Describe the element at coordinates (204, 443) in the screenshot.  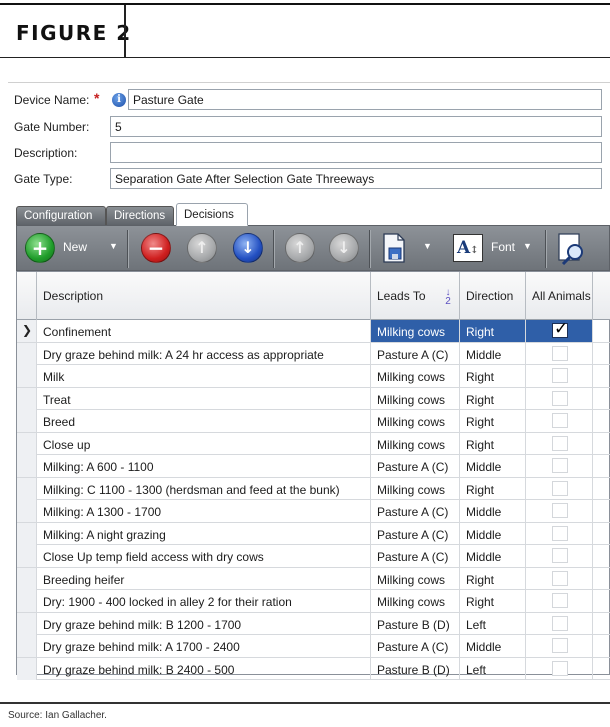
I see `description-cell: Close up` at that location.